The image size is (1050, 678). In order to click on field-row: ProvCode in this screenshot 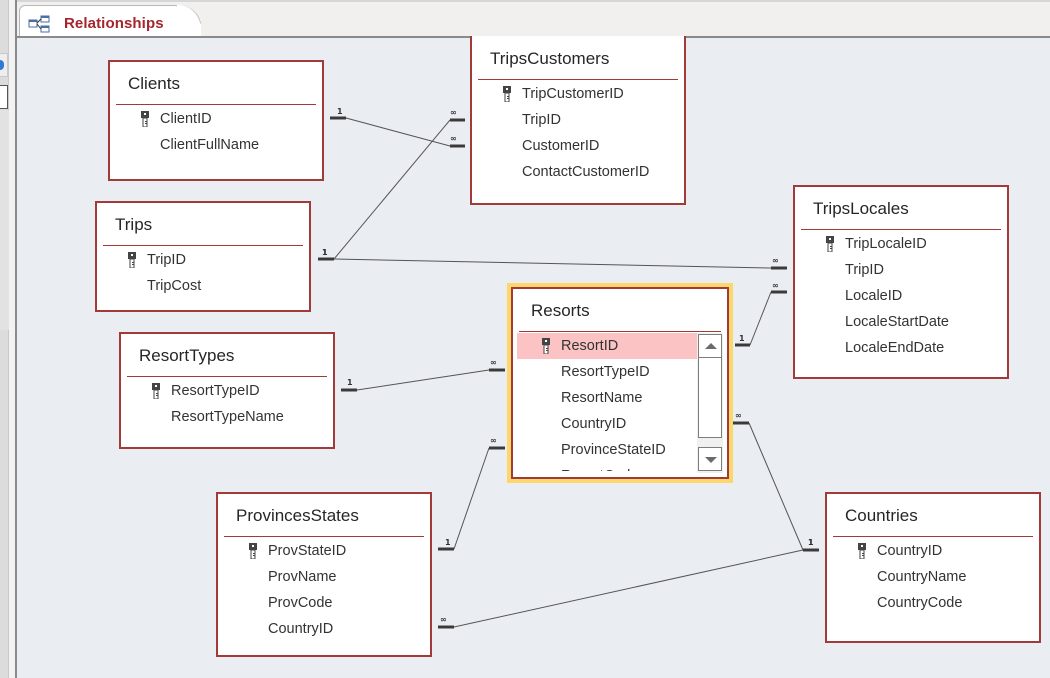, I will do `click(324, 603)`.